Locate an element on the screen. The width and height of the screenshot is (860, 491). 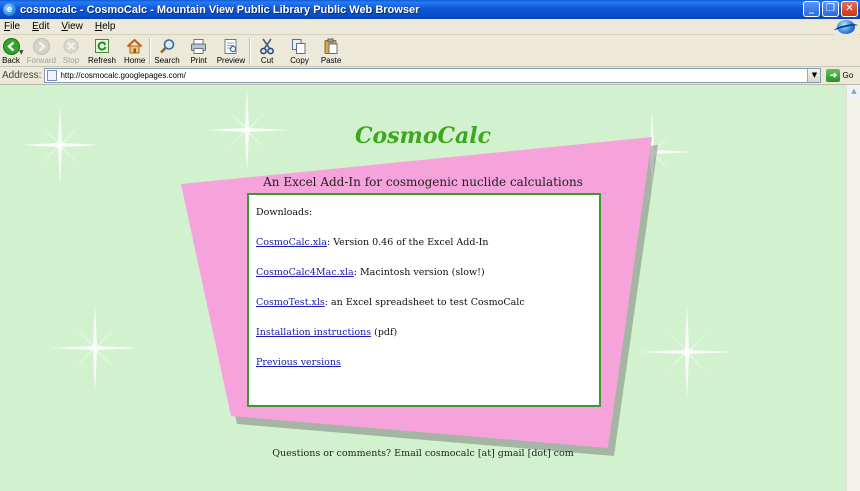
print-button: Print is located at coordinates (199, 50).